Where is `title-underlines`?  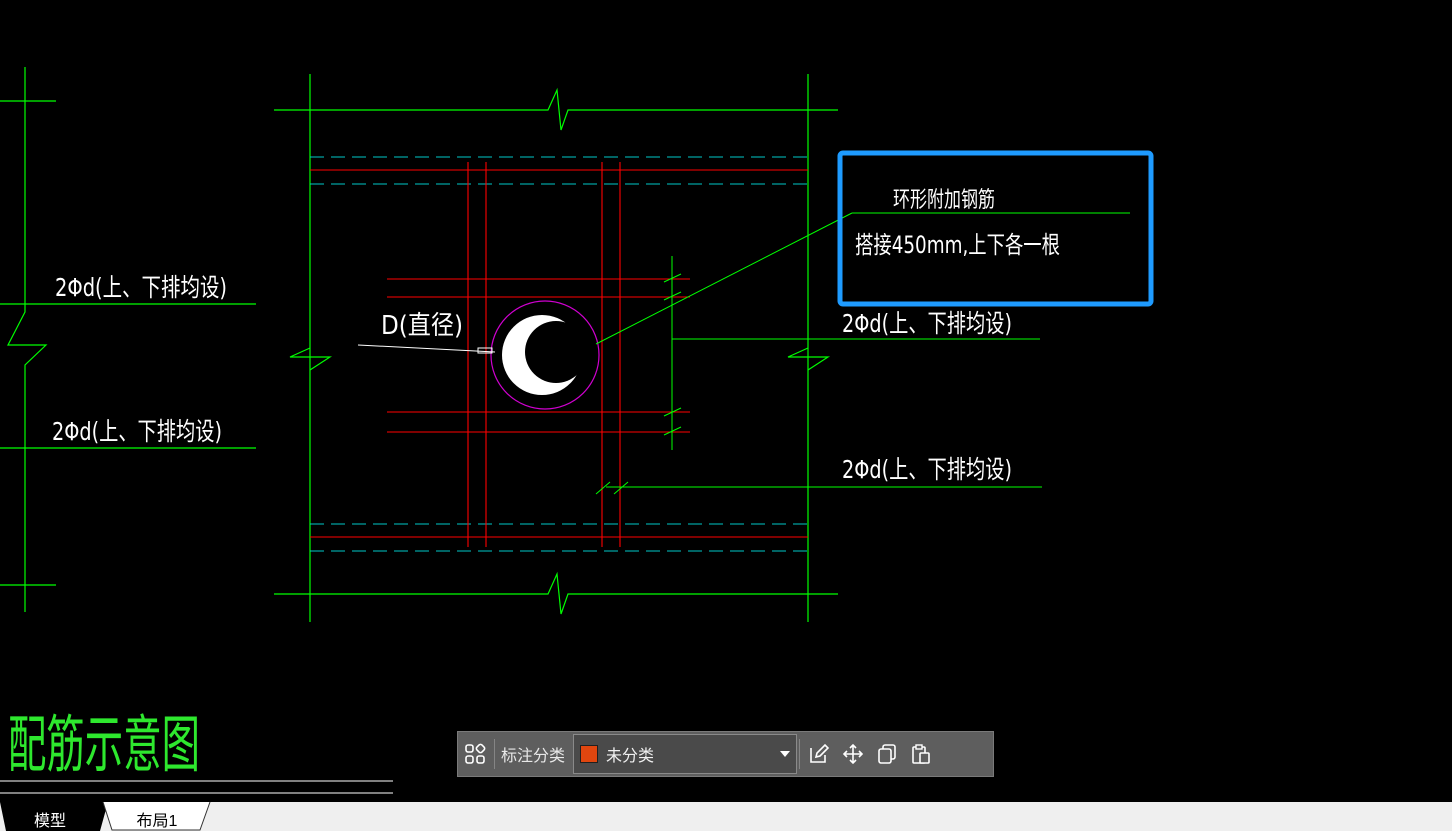
title-underlines is located at coordinates (196, 787).